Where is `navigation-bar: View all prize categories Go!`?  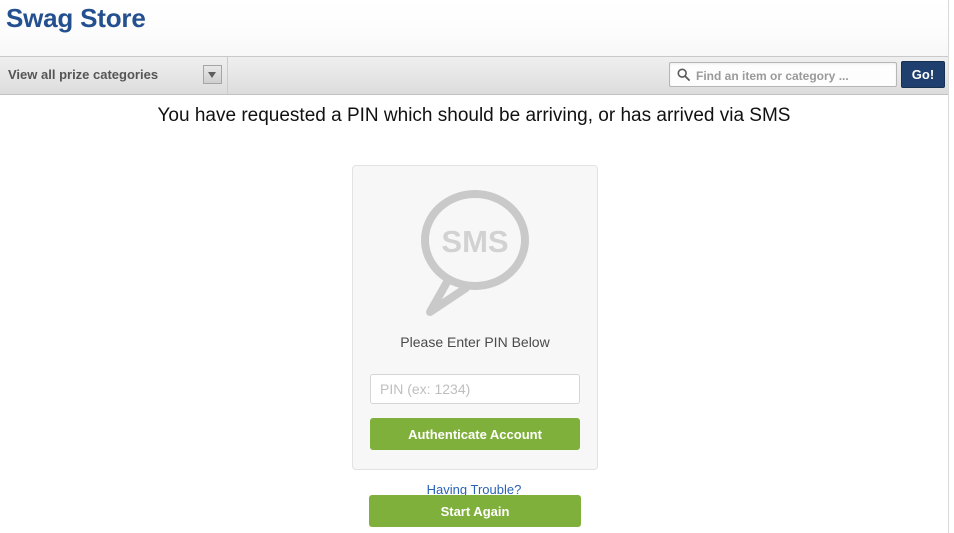 navigation-bar: View all prize categories Go! is located at coordinates (474, 75).